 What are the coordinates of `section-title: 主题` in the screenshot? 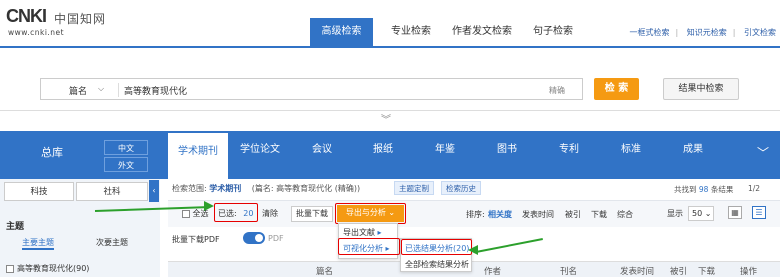 It's located at (15, 227).